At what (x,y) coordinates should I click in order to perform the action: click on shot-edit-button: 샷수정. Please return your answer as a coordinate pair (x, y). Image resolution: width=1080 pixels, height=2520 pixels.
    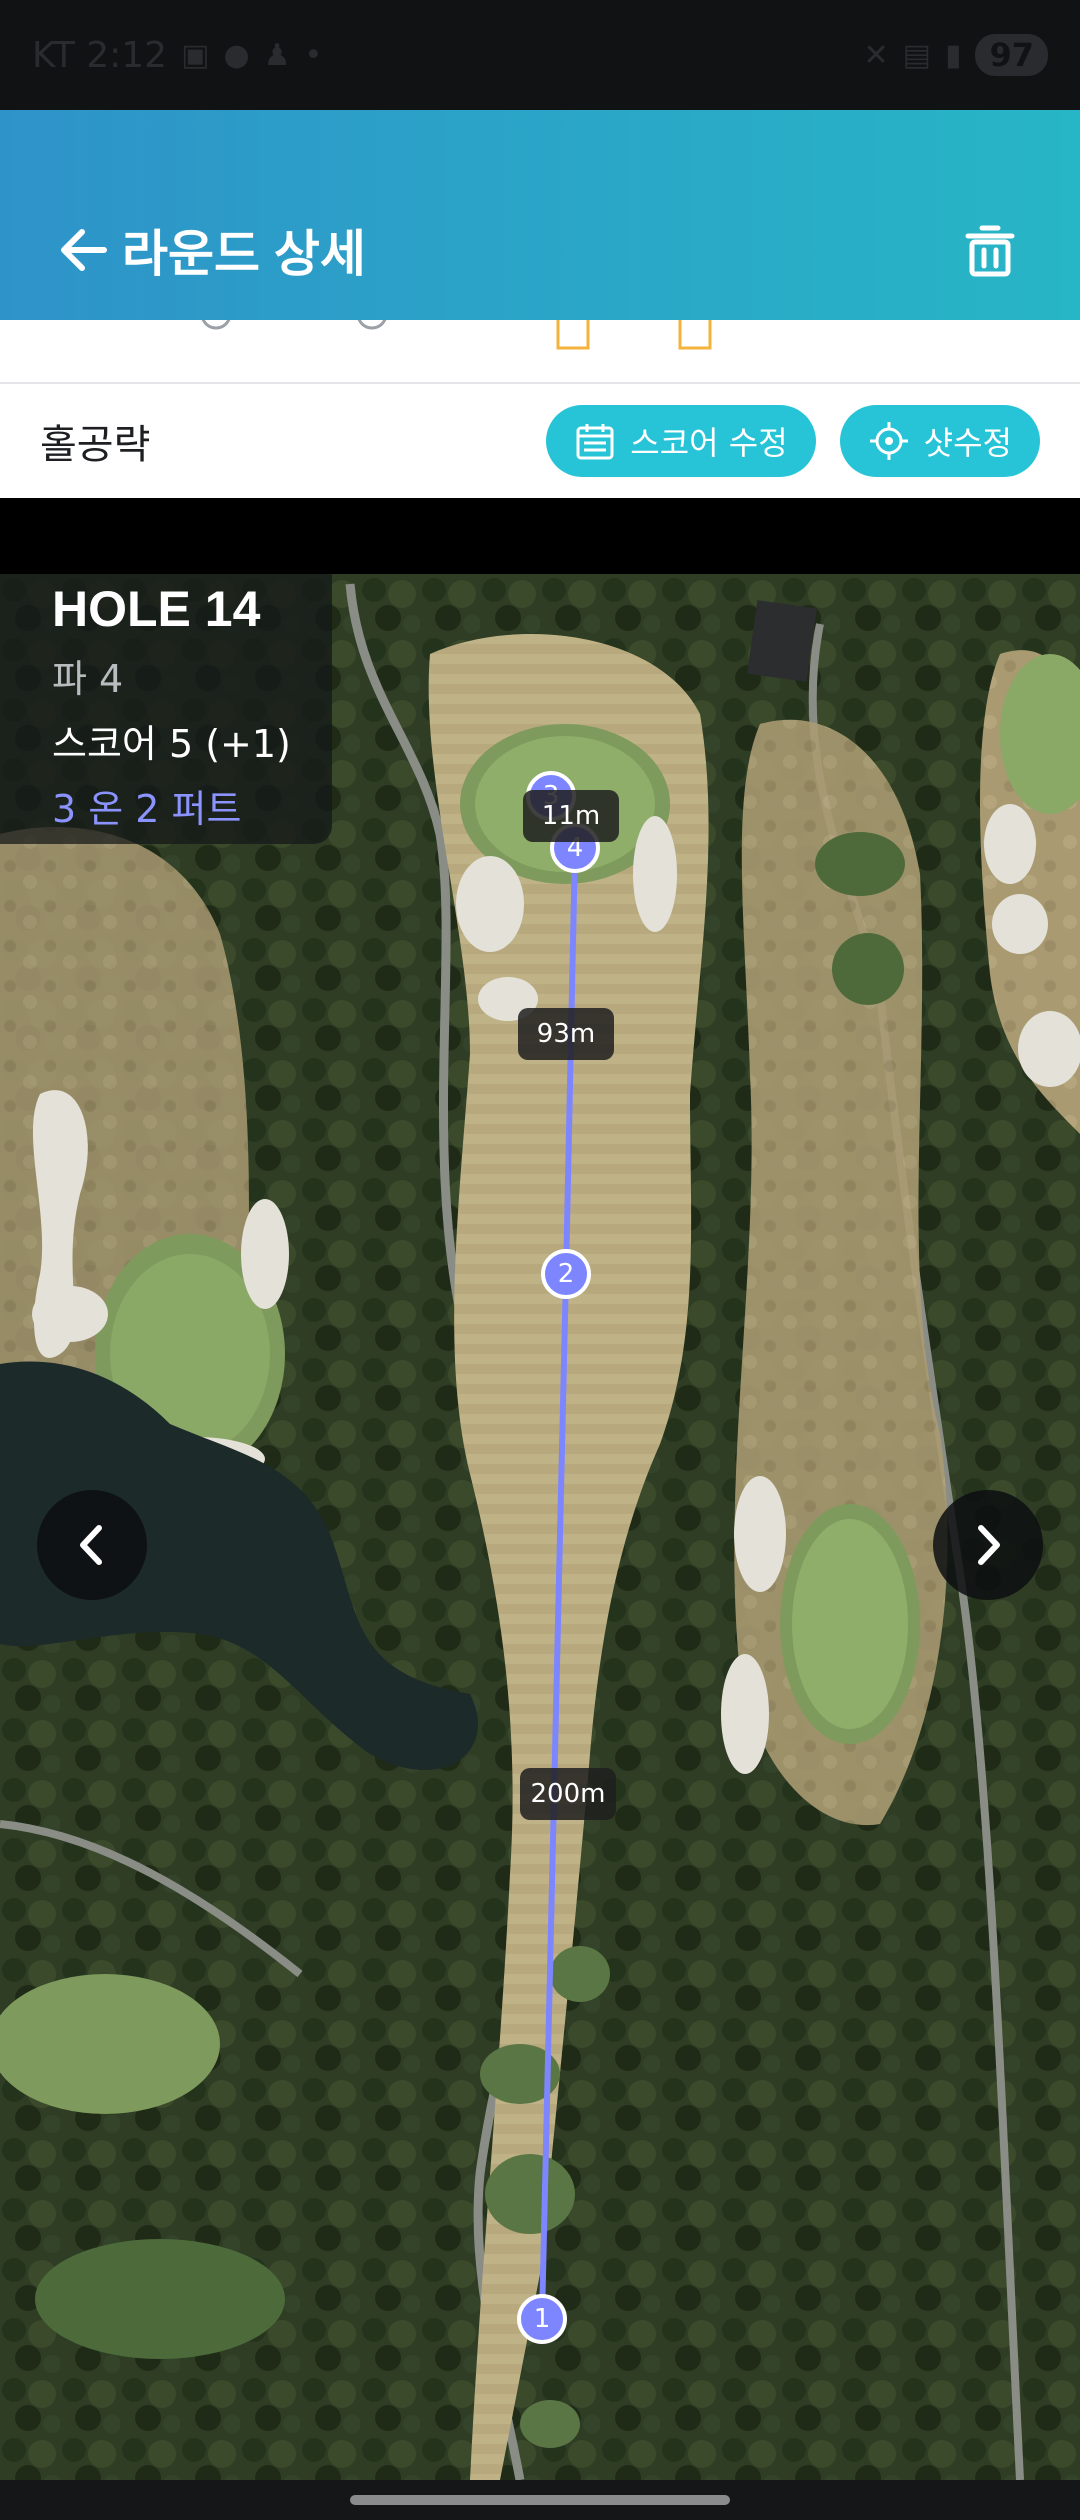
    Looking at the image, I should click on (939, 441).